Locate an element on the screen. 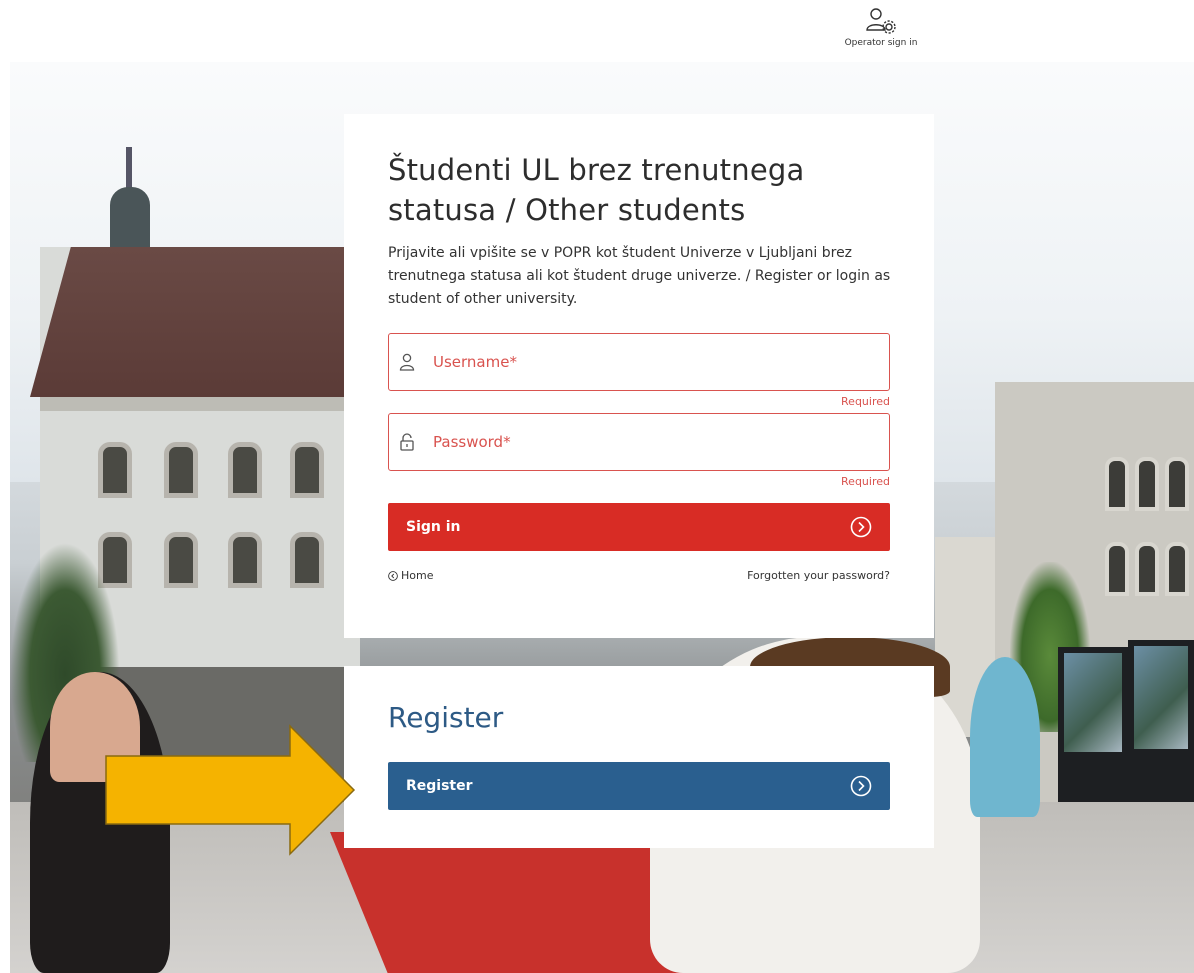 The image size is (1194, 973). sign-in-button: Sign in is located at coordinates (639, 527).